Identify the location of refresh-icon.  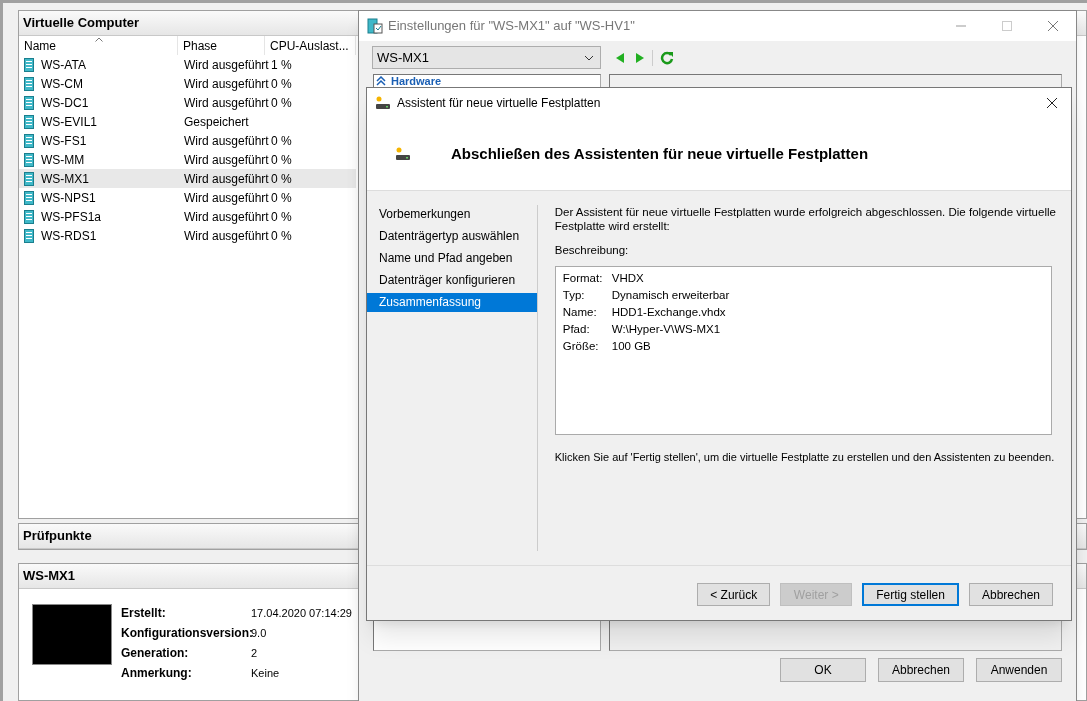
(667, 57).